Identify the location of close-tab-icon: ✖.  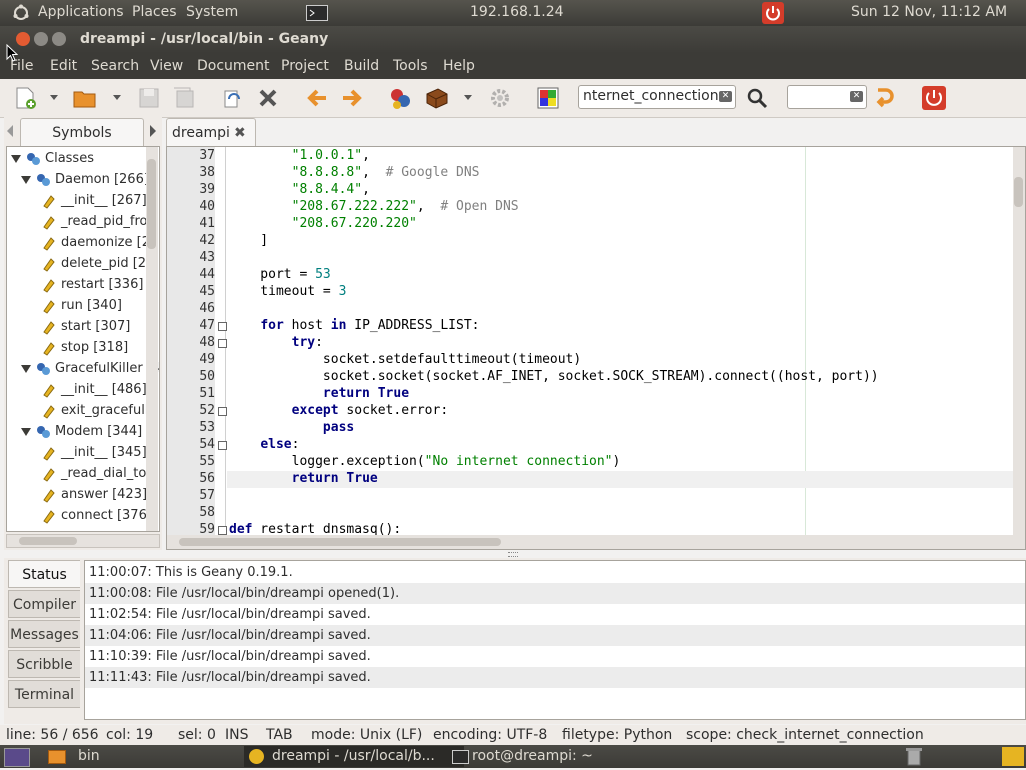
(240, 133).